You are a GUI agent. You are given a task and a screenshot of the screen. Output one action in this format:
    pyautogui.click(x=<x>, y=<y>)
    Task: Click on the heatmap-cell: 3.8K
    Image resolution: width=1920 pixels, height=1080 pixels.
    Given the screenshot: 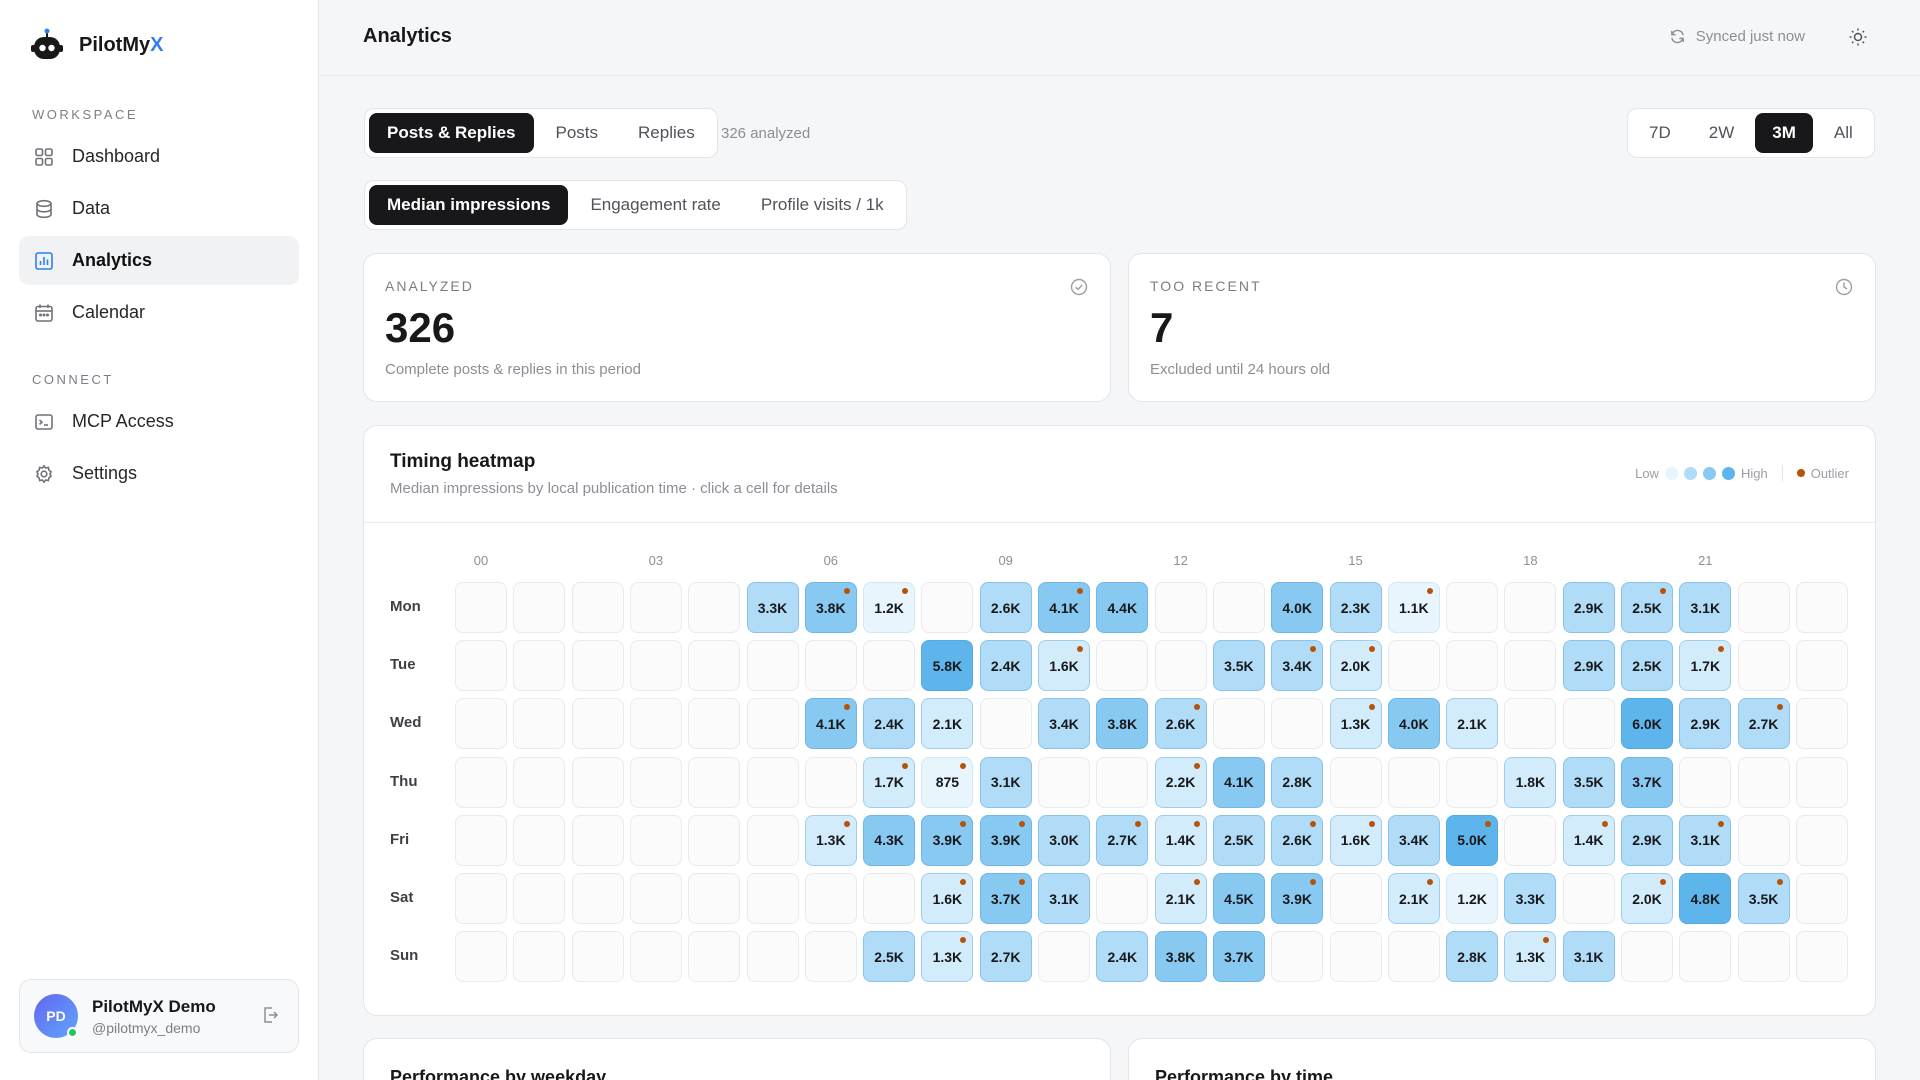 What is the action you would take?
    pyautogui.click(x=830, y=607)
    